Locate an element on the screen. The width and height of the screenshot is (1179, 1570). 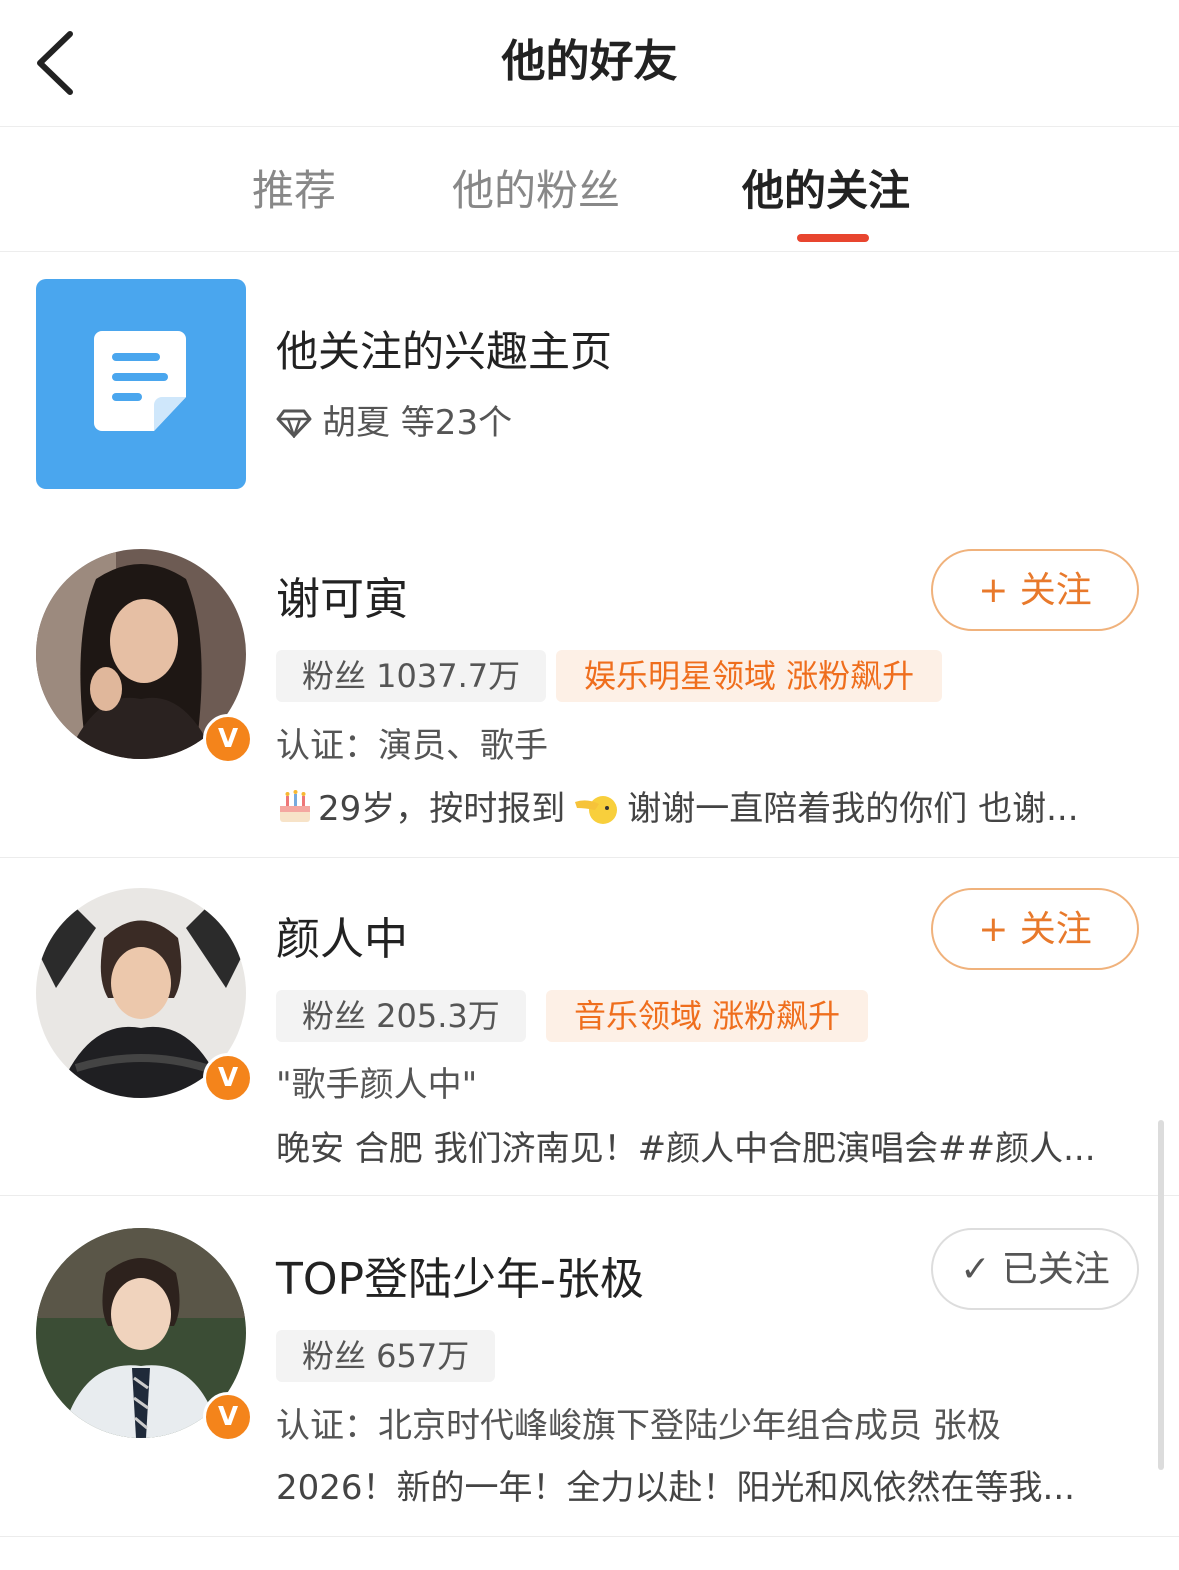
tab-bar: 推荐 他的粉丝 他的关注 is located at coordinates (589, 189).